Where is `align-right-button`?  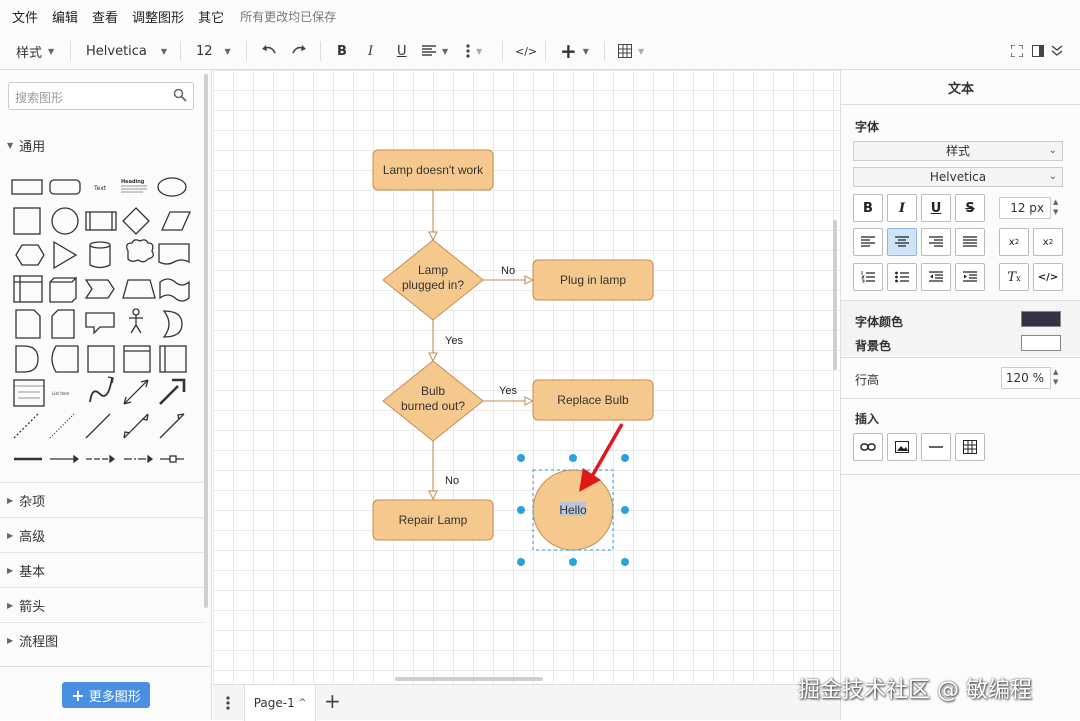
align-right-button is located at coordinates (936, 242).